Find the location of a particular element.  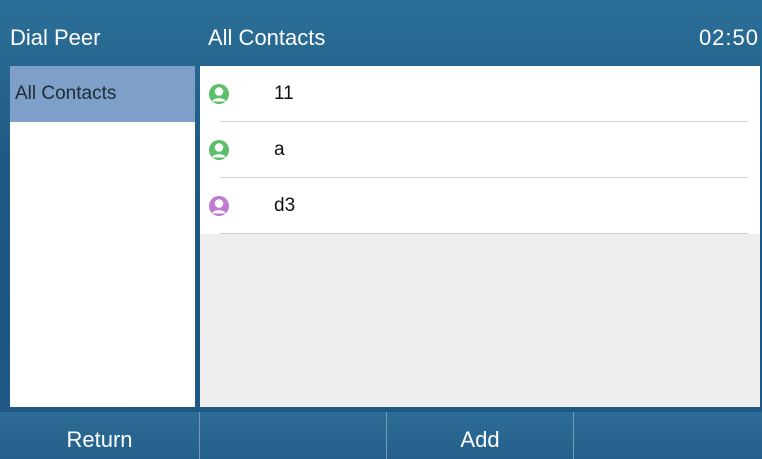

softkey-bar: Return Add is located at coordinates (381, 435).